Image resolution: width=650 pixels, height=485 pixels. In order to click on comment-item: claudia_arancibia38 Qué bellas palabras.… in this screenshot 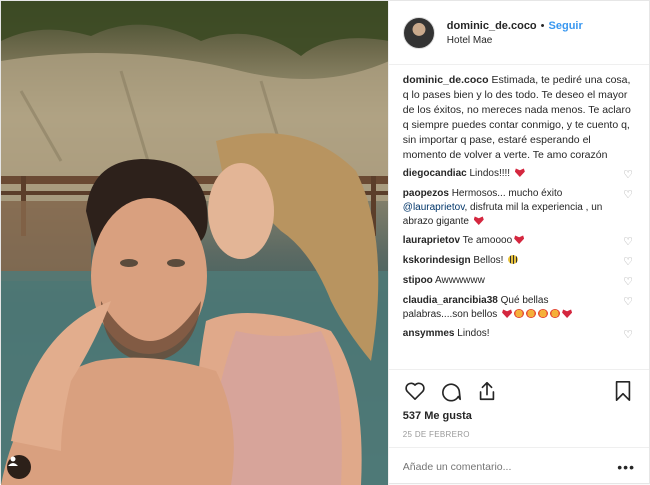, I will do `click(519, 308)`.